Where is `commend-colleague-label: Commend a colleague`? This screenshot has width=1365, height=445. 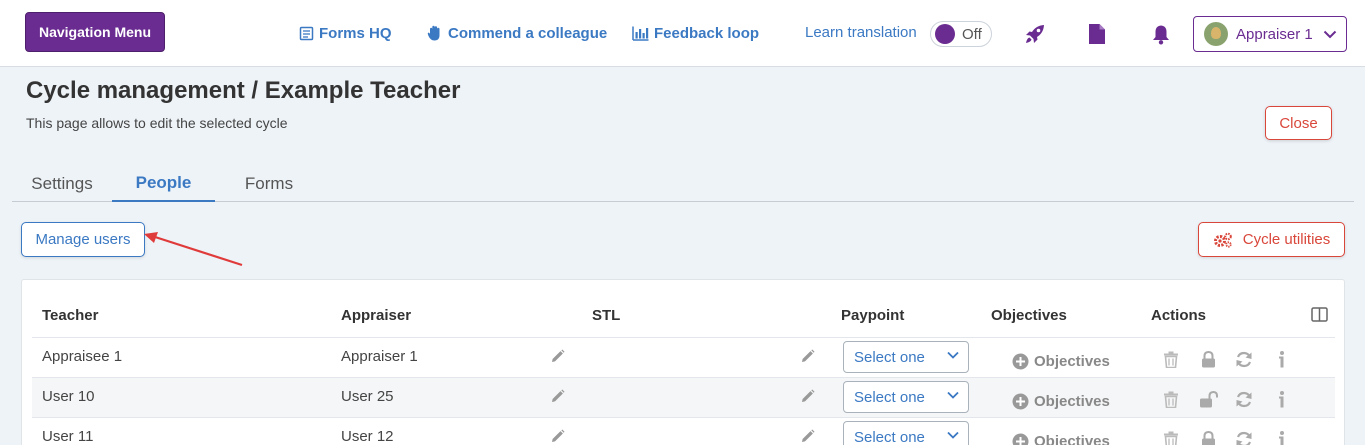
commend-colleague-label: Commend a colleague is located at coordinates (528, 33).